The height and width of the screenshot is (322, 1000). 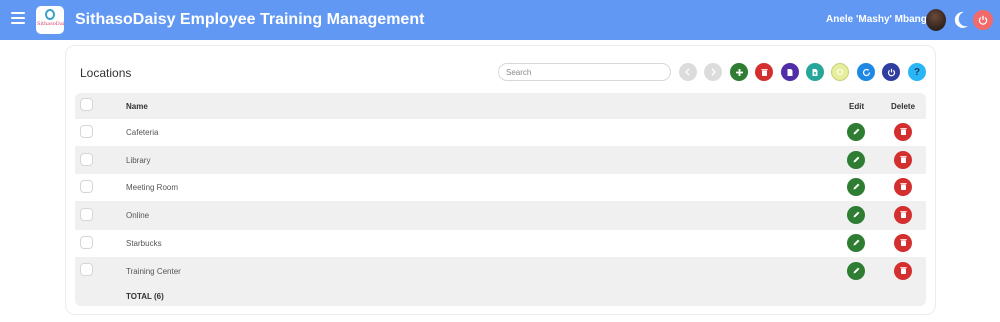 I want to click on delete-all-button, so click(x=764, y=72).